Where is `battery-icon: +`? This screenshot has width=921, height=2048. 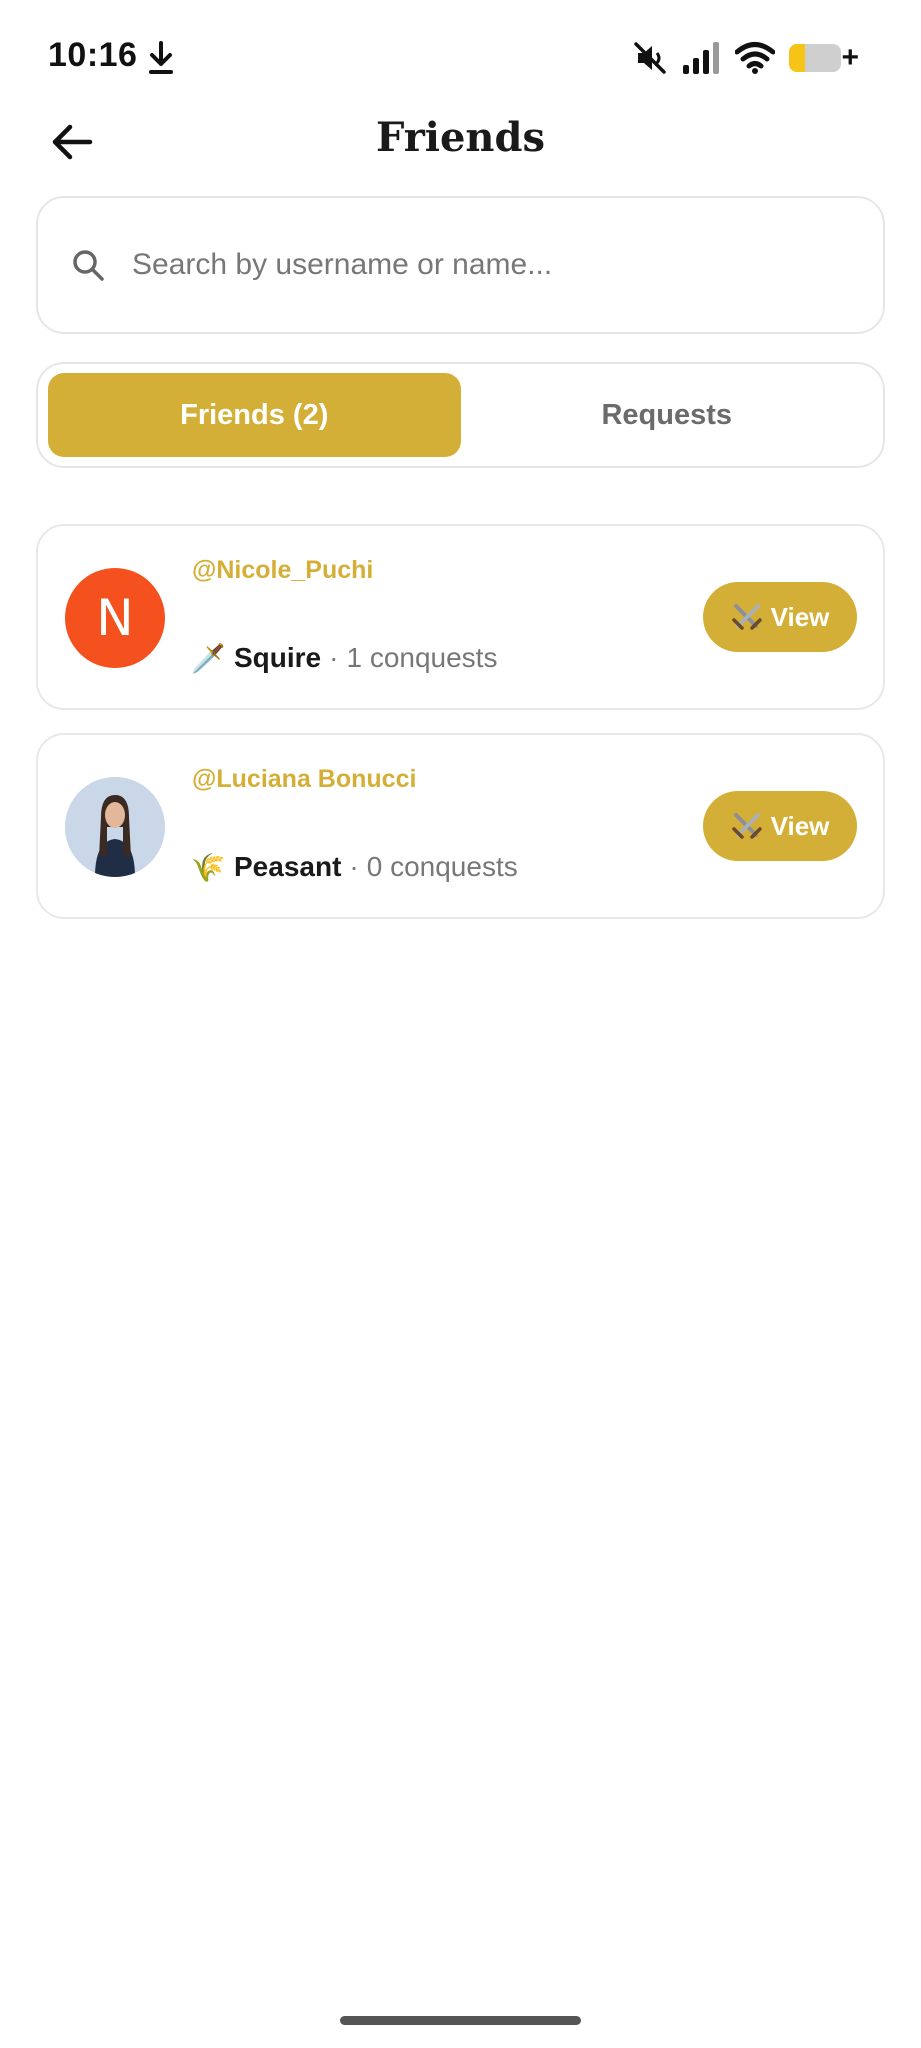
battery-icon: + is located at coordinates (824, 58).